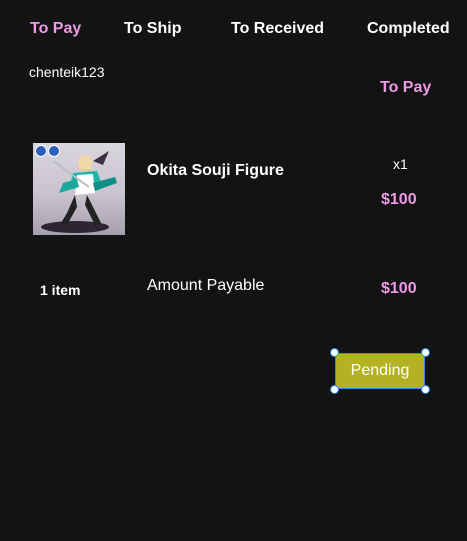 The width and height of the screenshot is (467, 541). I want to click on pending-button: Pending, so click(380, 371).